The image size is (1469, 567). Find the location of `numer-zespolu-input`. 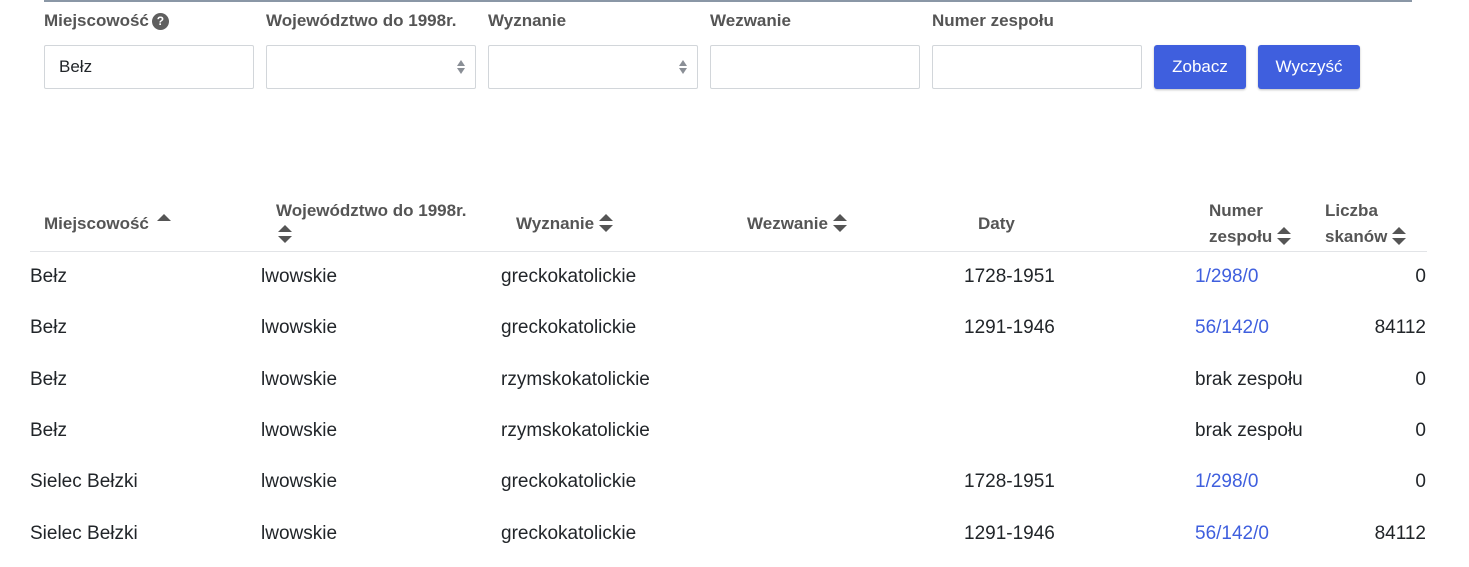

numer-zespolu-input is located at coordinates (1037, 67).